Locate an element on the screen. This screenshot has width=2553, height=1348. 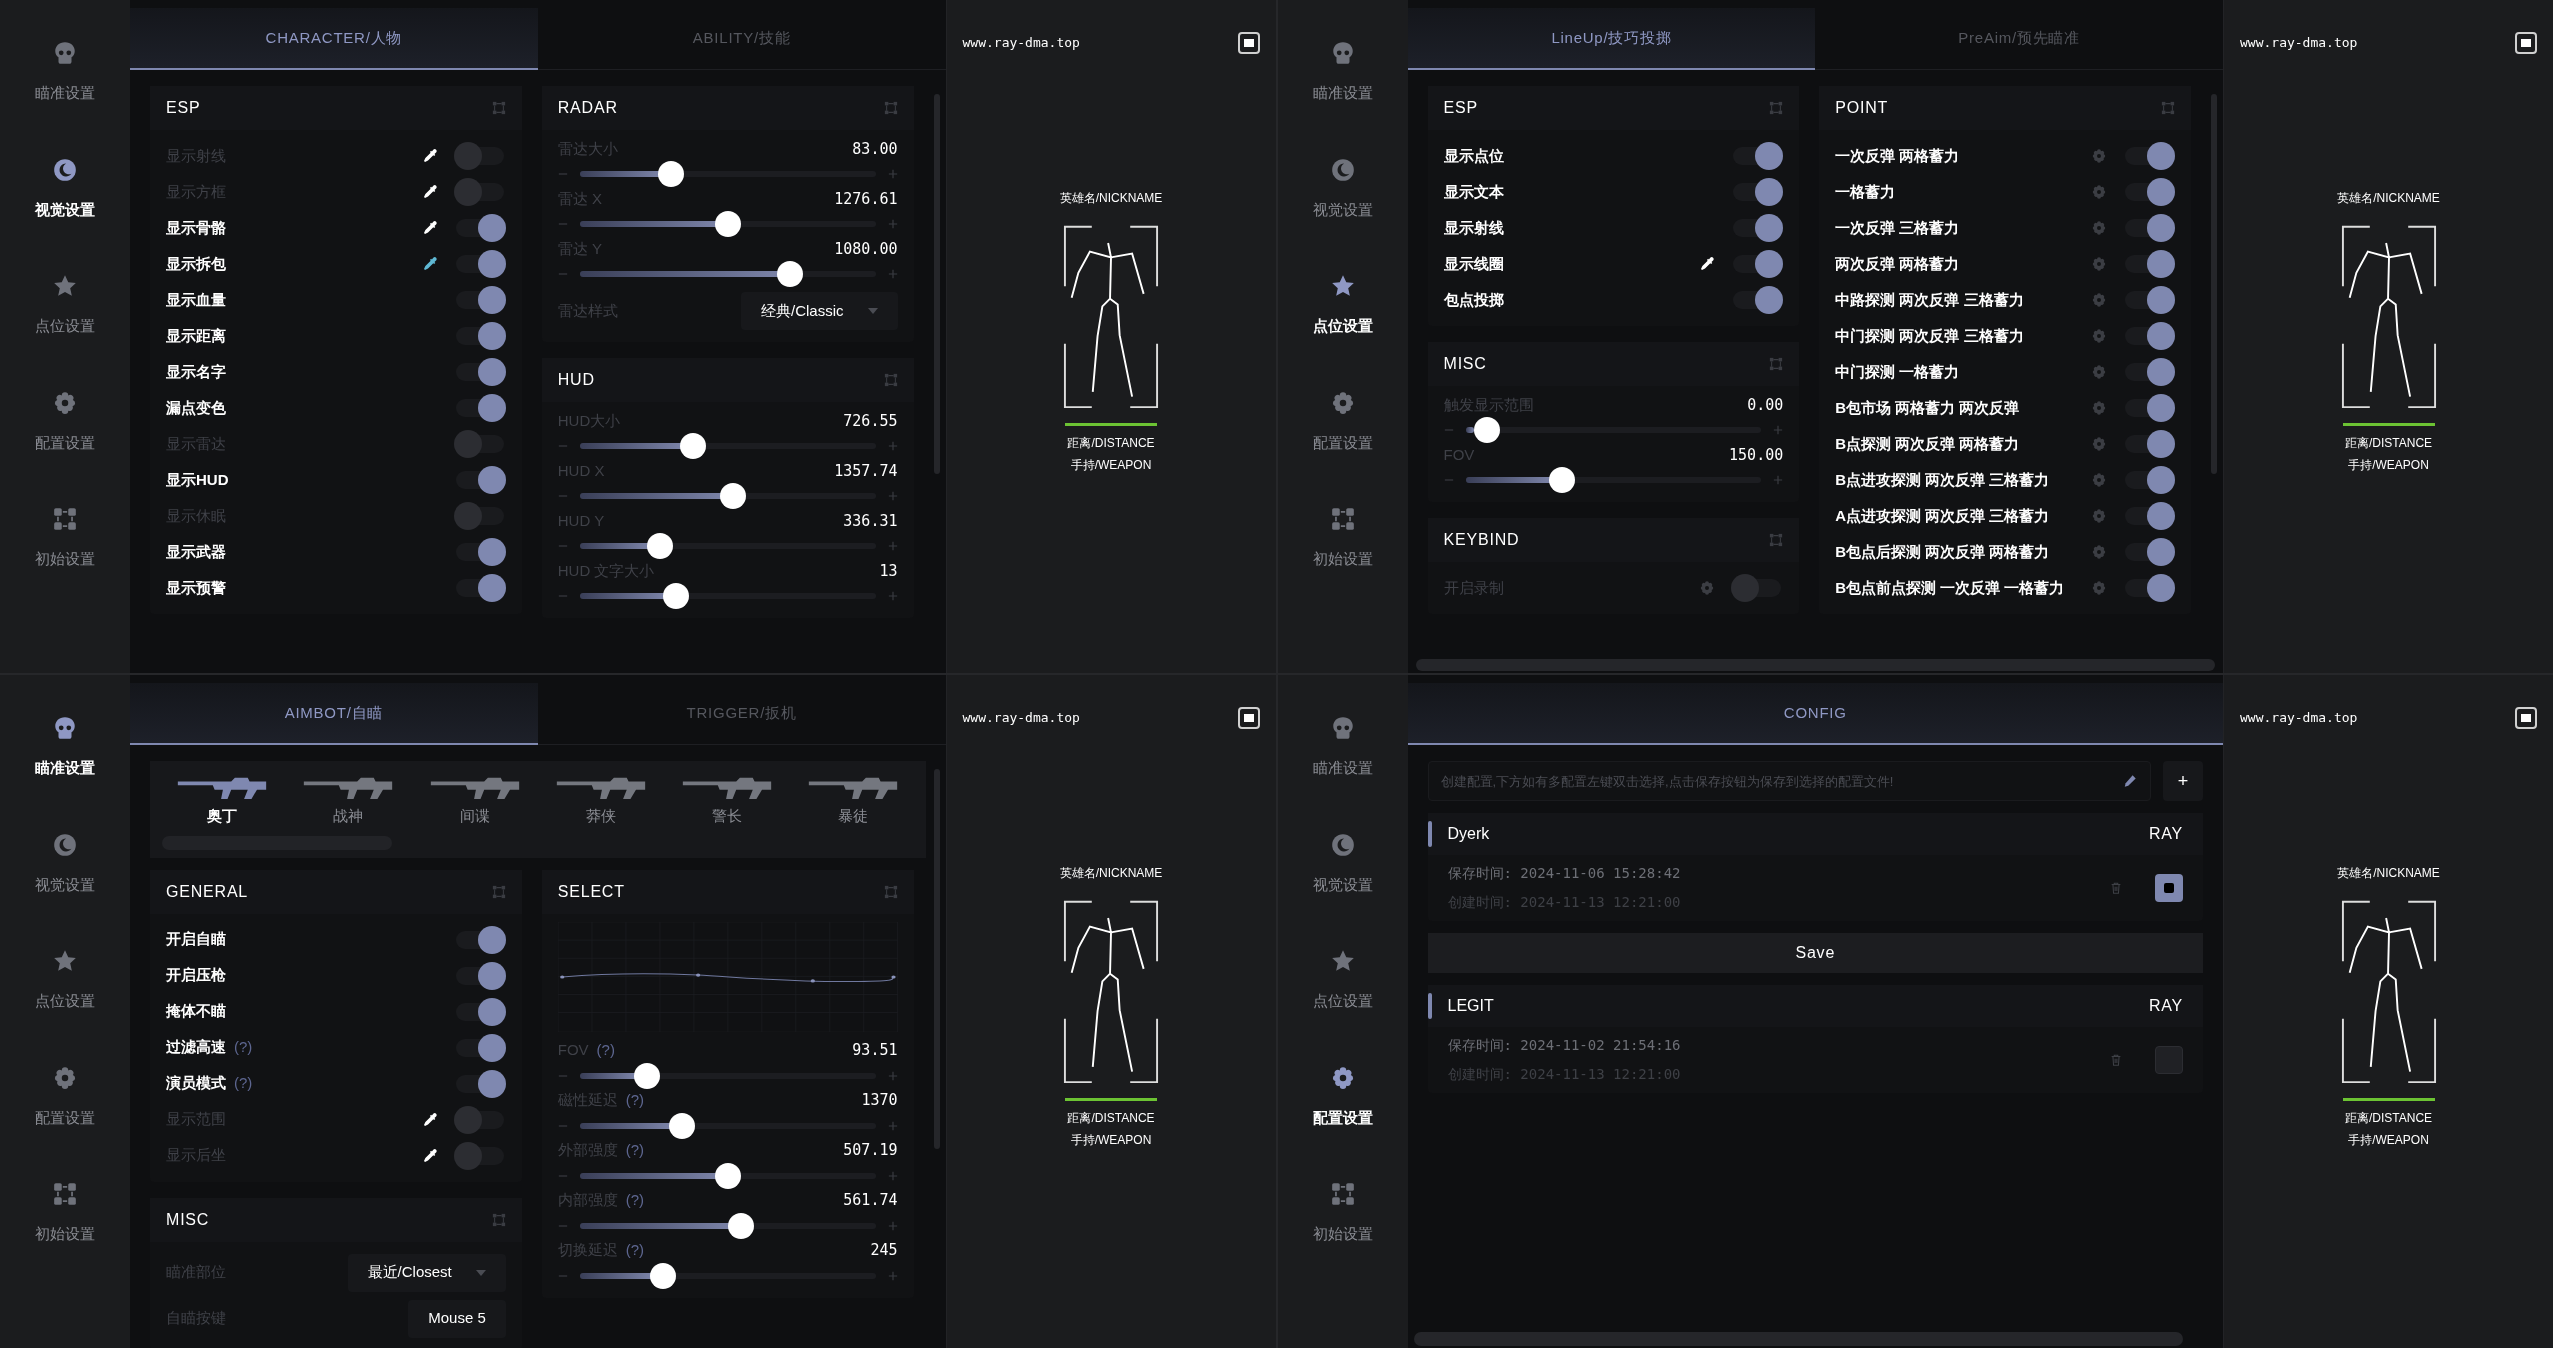
dropdown: 最近/Closest is located at coordinates (426, 1272).